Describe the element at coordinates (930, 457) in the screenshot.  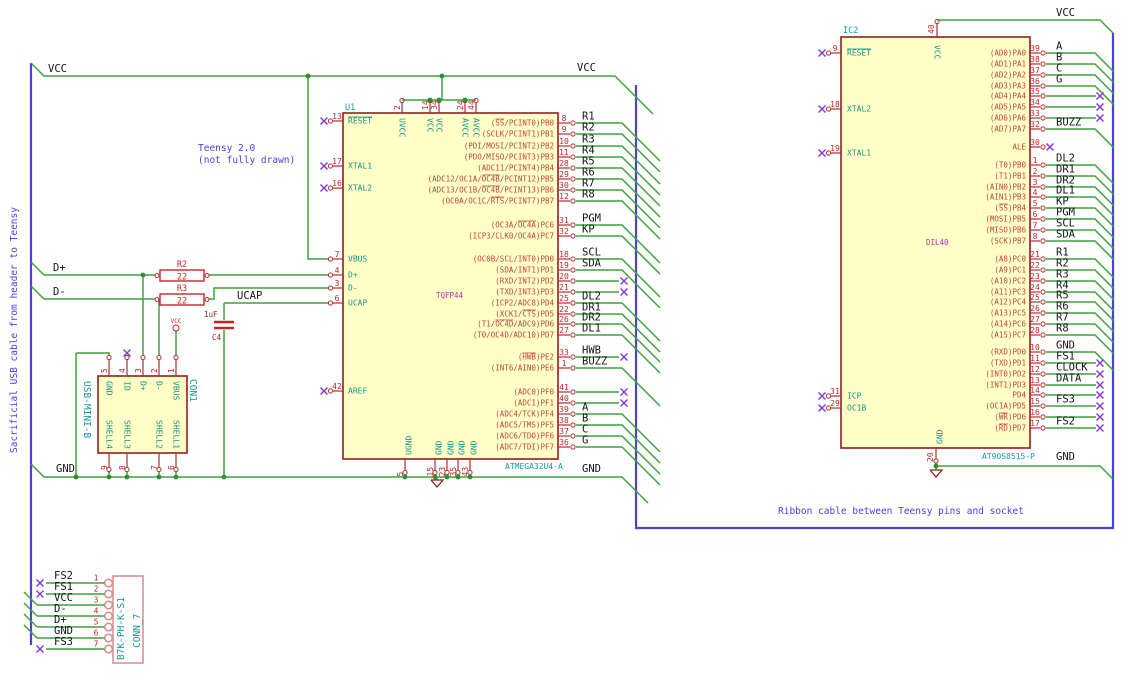
I see `pin-number: 20` at that location.